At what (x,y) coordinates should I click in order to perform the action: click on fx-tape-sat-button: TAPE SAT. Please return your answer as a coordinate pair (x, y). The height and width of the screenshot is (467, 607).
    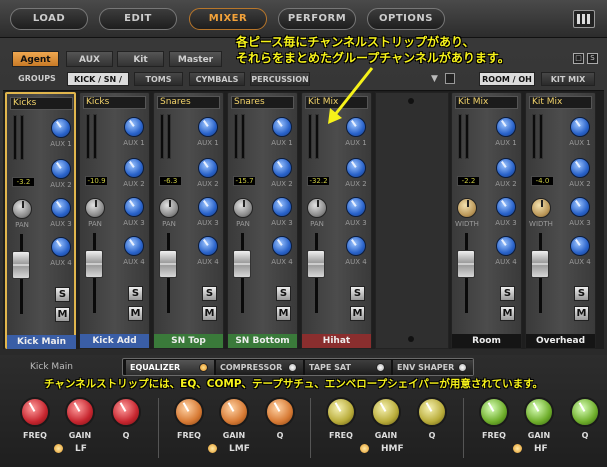
    Looking at the image, I should click on (348, 367).